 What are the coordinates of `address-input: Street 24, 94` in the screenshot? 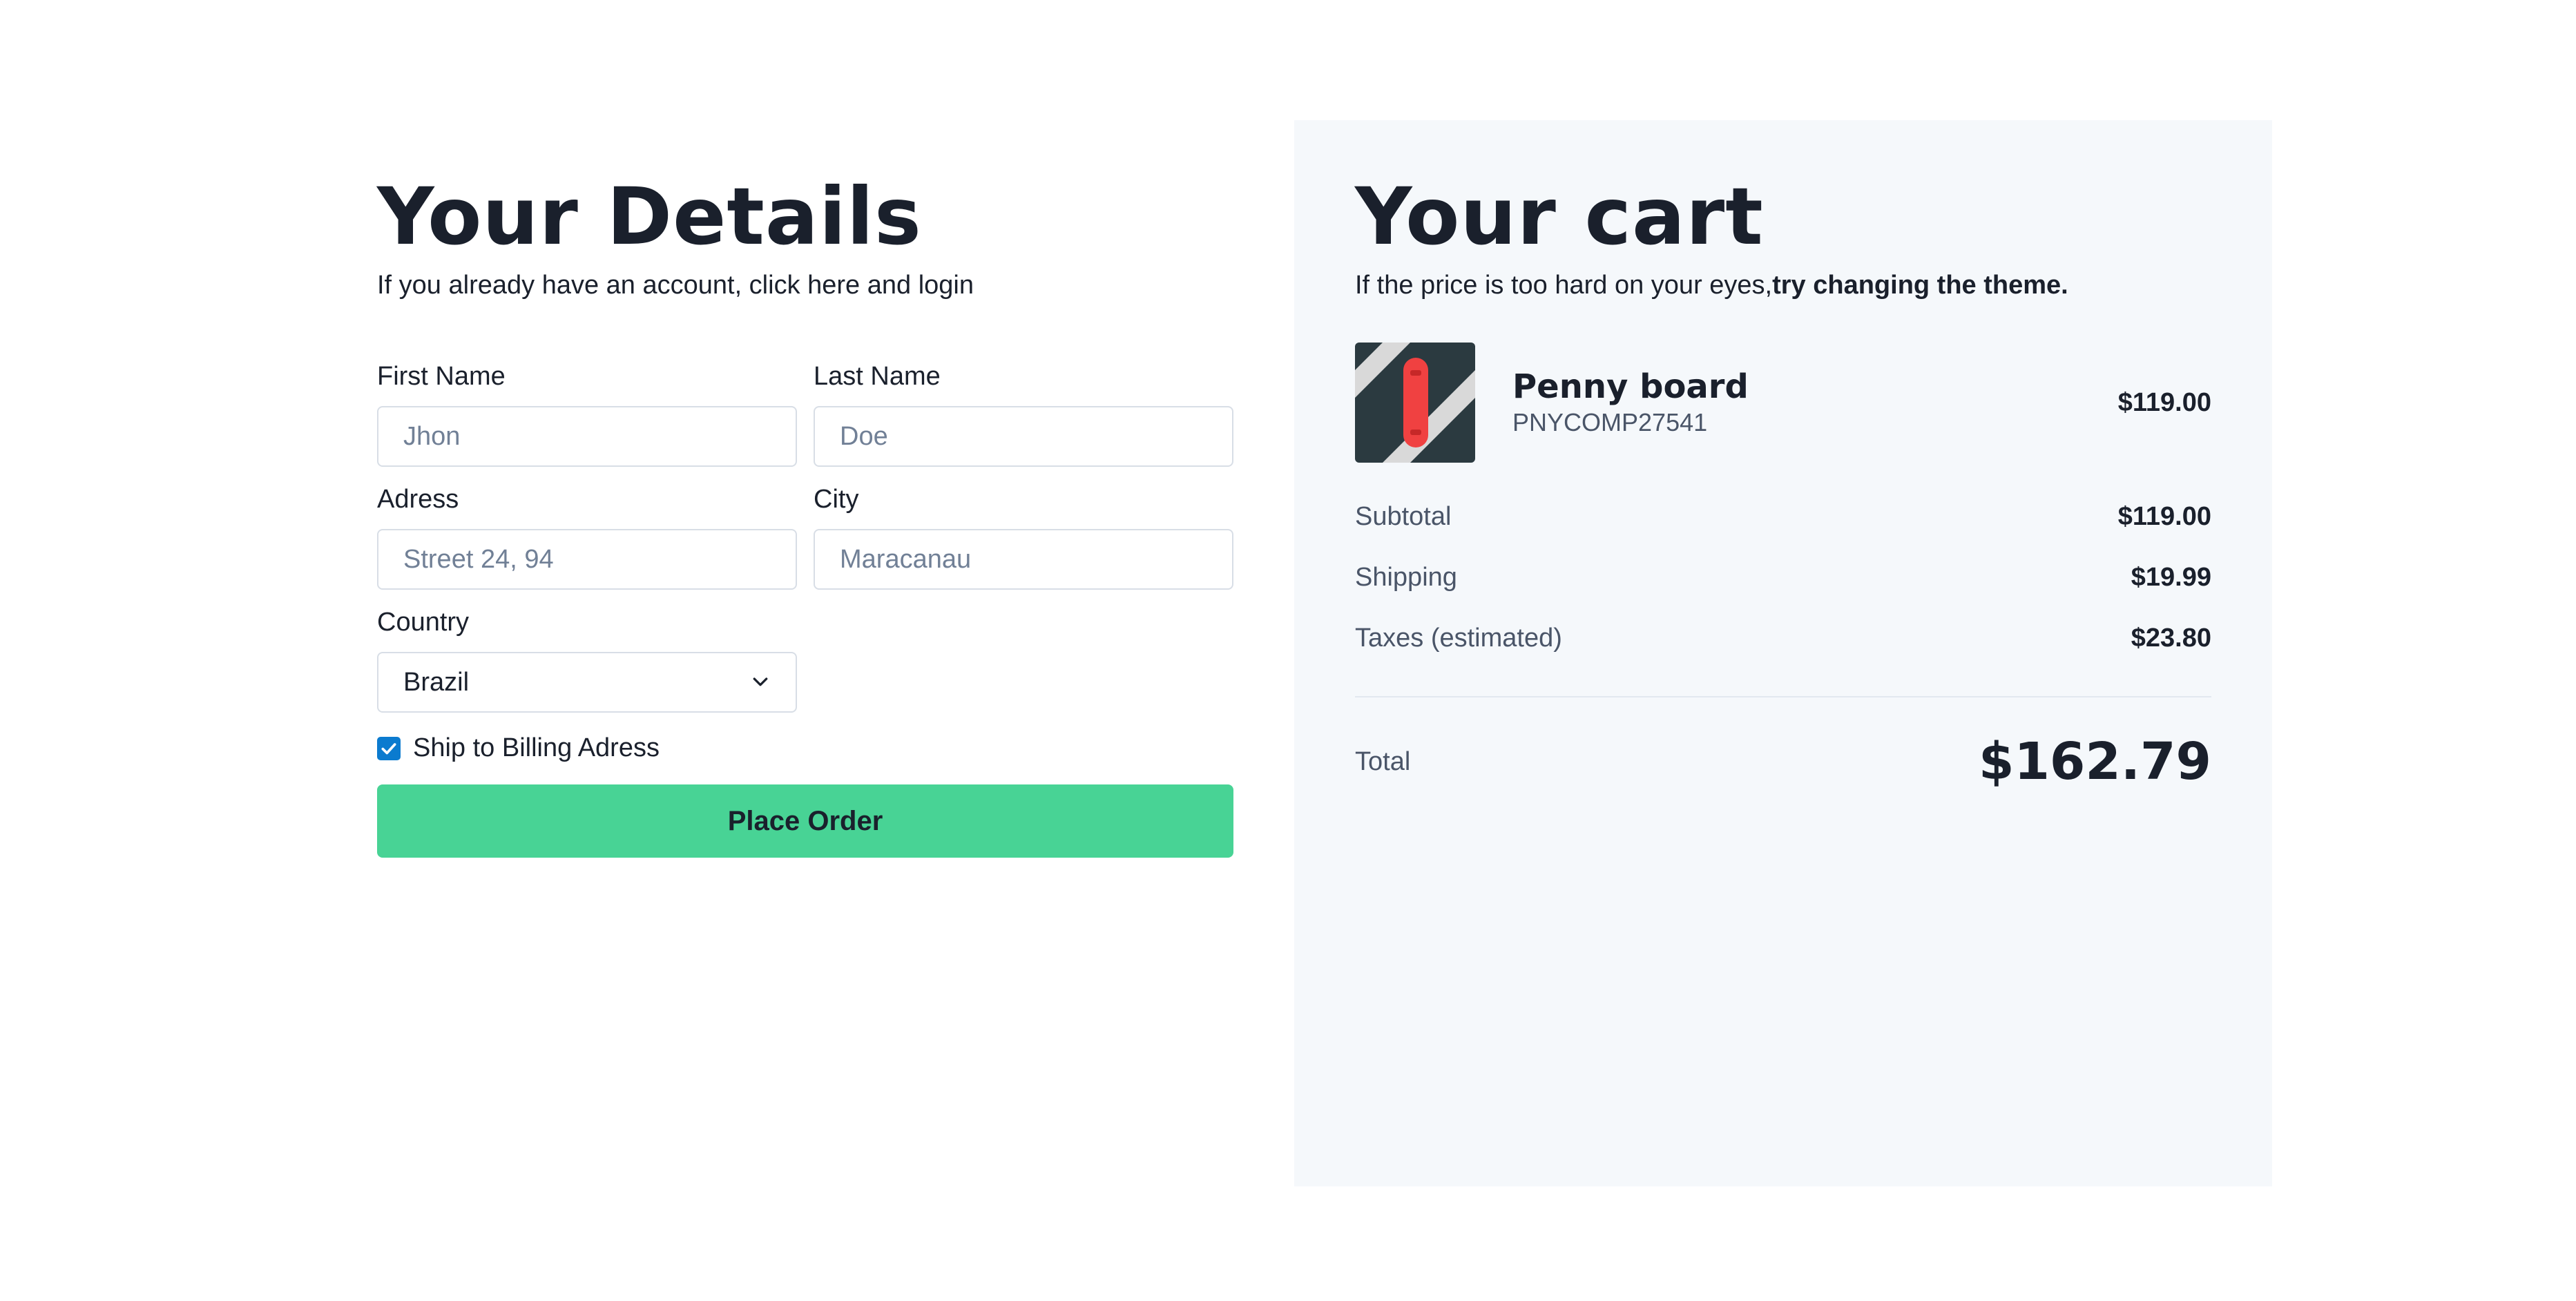 It's located at (587, 559).